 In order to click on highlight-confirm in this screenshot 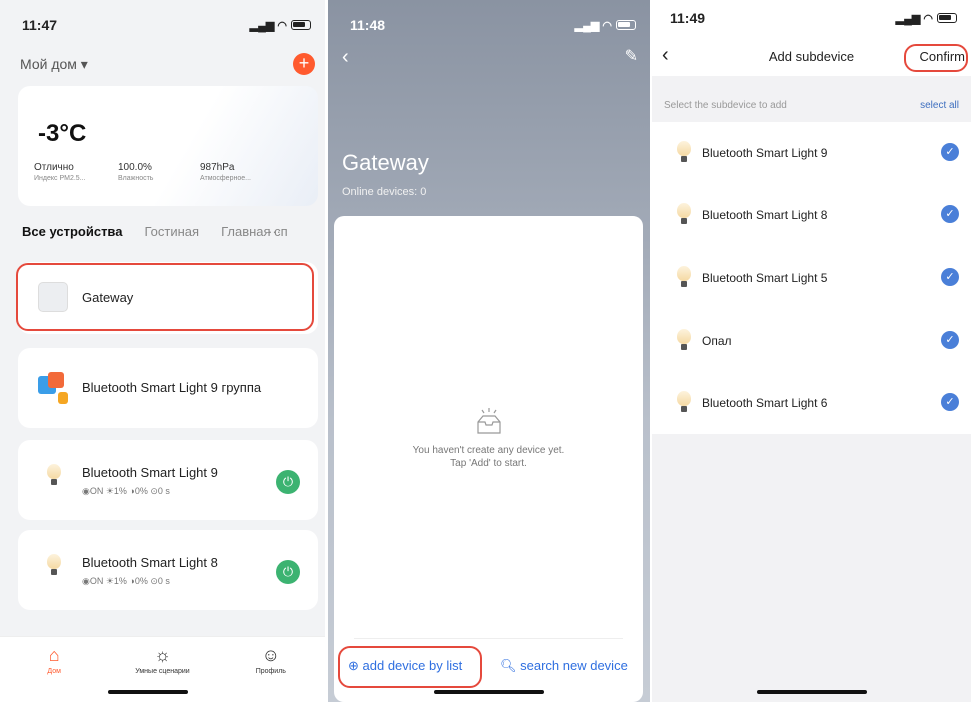, I will do `click(936, 58)`.